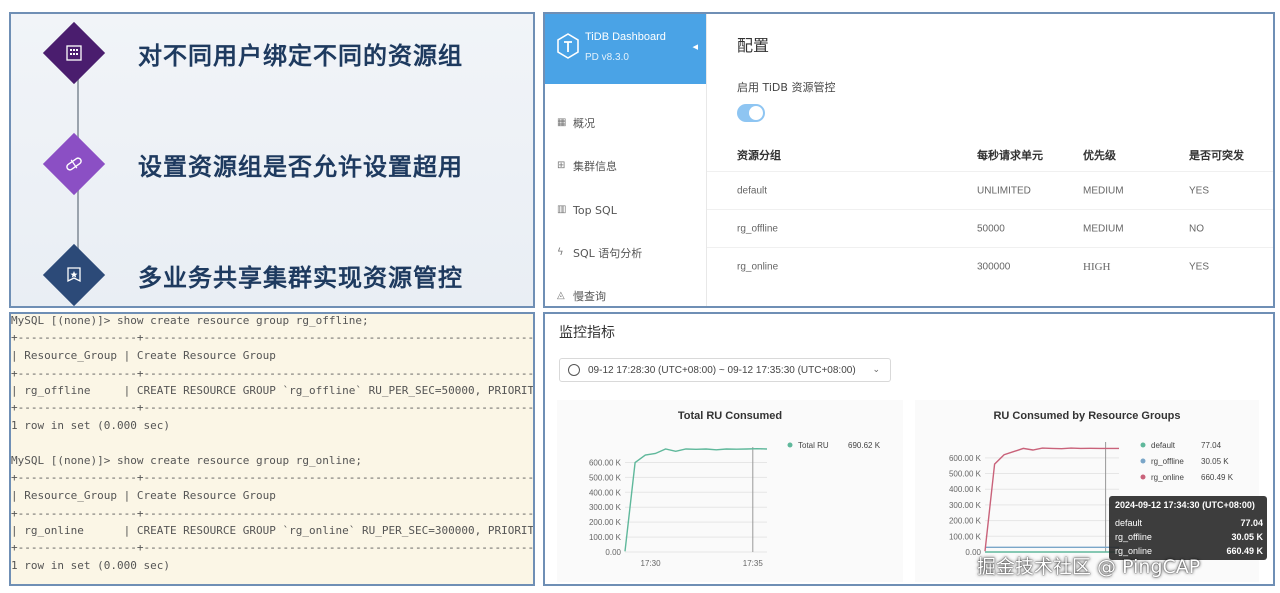 Image resolution: width=1280 pixels, height=593 pixels. I want to click on cell-ru: 300000, so click(994, 267).